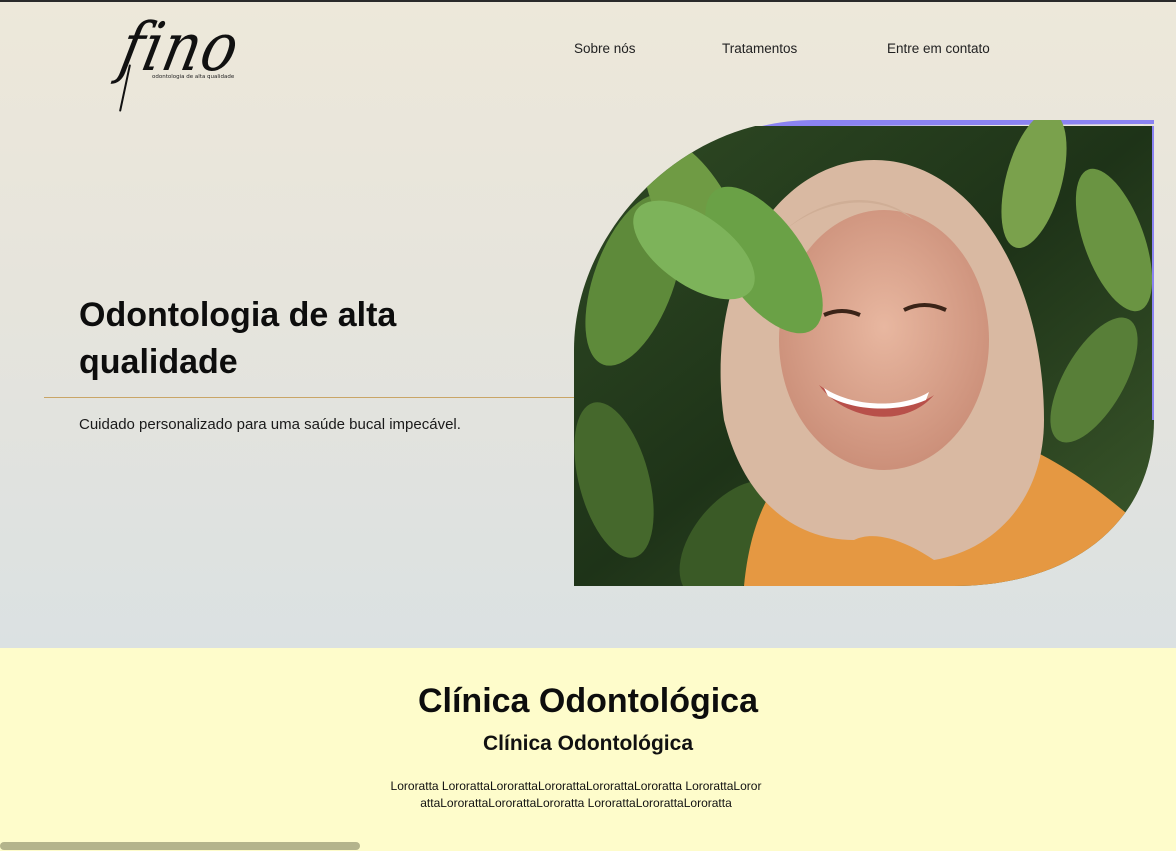 The height and width of the screenshot is (851, 1176). Describe the element at coordinates (238, 338) in the screenshot. I see `hero-title: Odontologia de alta qualidade` at that location.